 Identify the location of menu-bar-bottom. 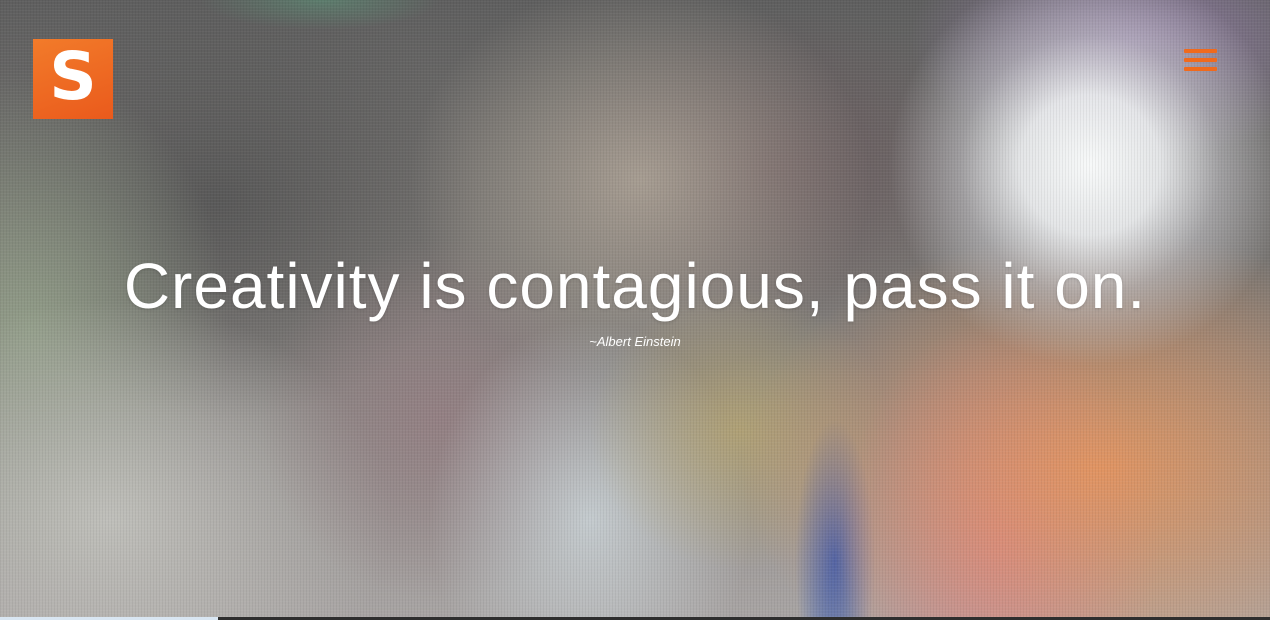
(1200, 69).